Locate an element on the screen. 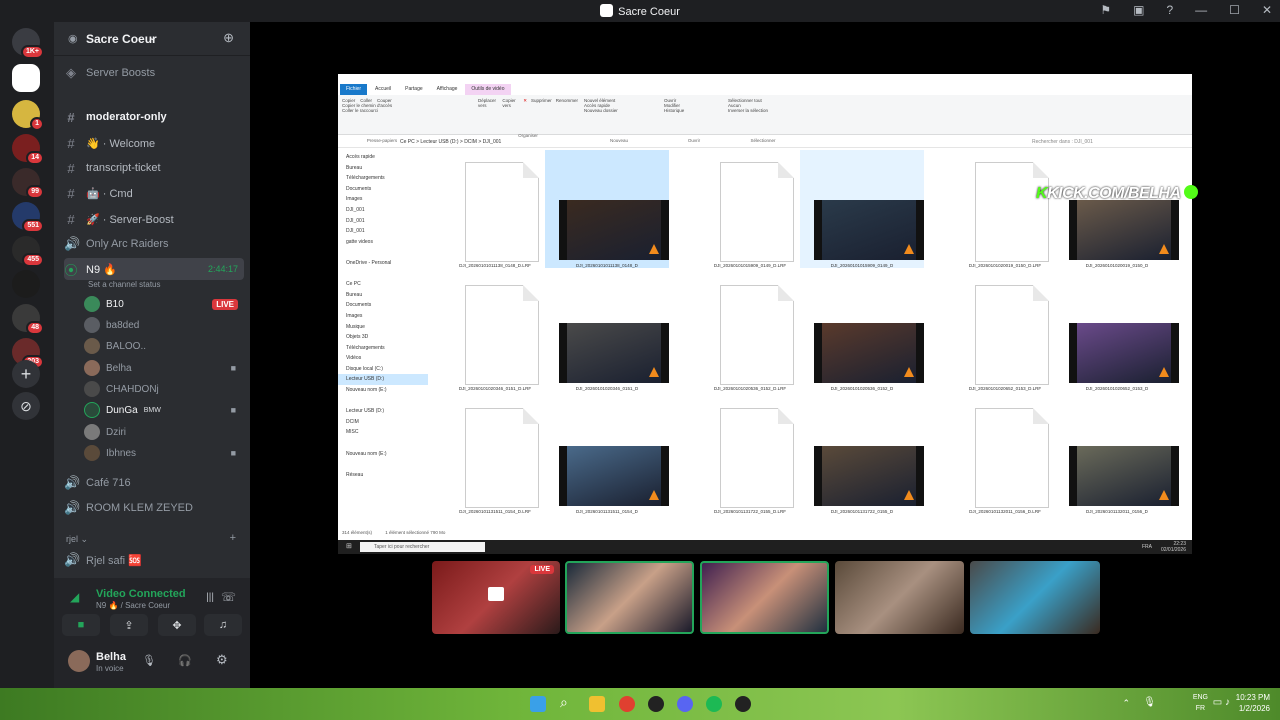 The image size is (1280, 720). stream-tile-live: LIVE is located at coordinates (496, 597).